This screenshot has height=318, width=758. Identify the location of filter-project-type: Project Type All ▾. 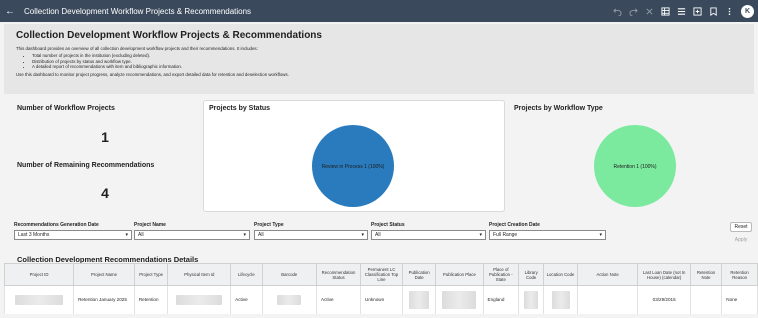
(311, 231).